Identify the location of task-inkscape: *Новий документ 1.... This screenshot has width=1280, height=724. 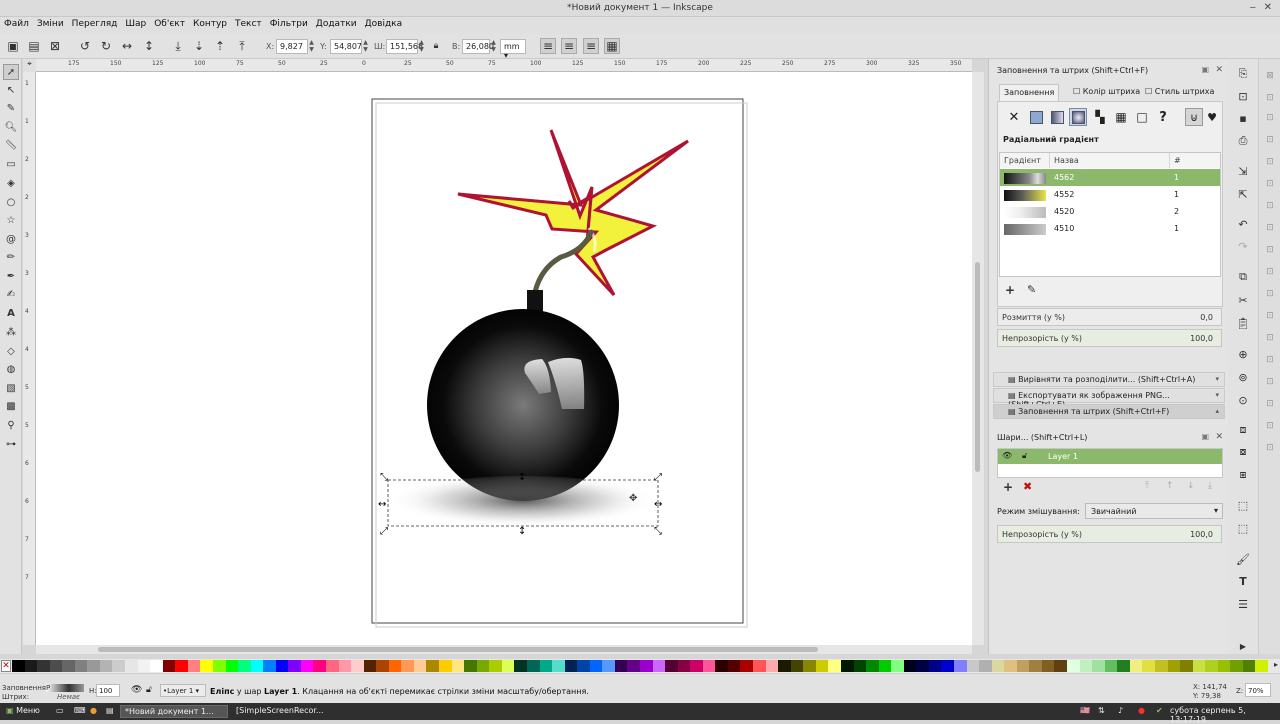
(174, 711).